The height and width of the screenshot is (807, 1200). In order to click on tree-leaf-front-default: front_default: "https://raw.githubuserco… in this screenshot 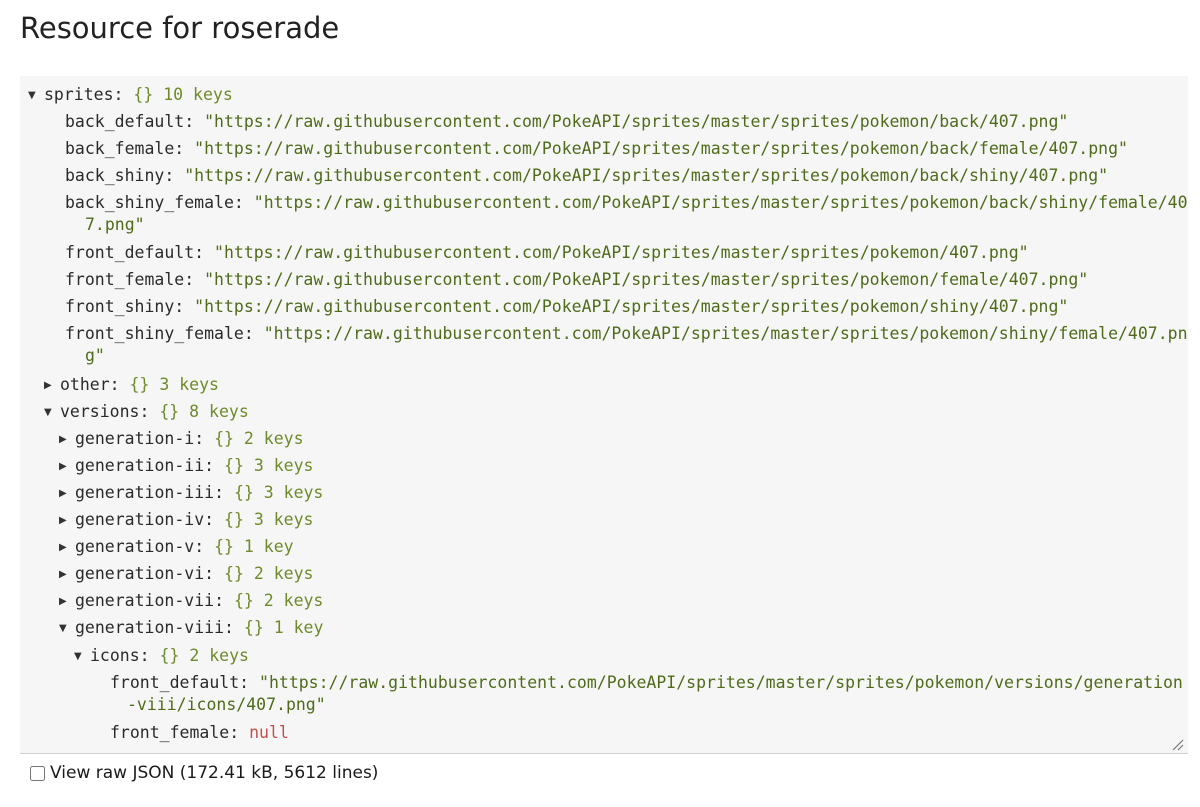, I will do `click(547, 252)`.